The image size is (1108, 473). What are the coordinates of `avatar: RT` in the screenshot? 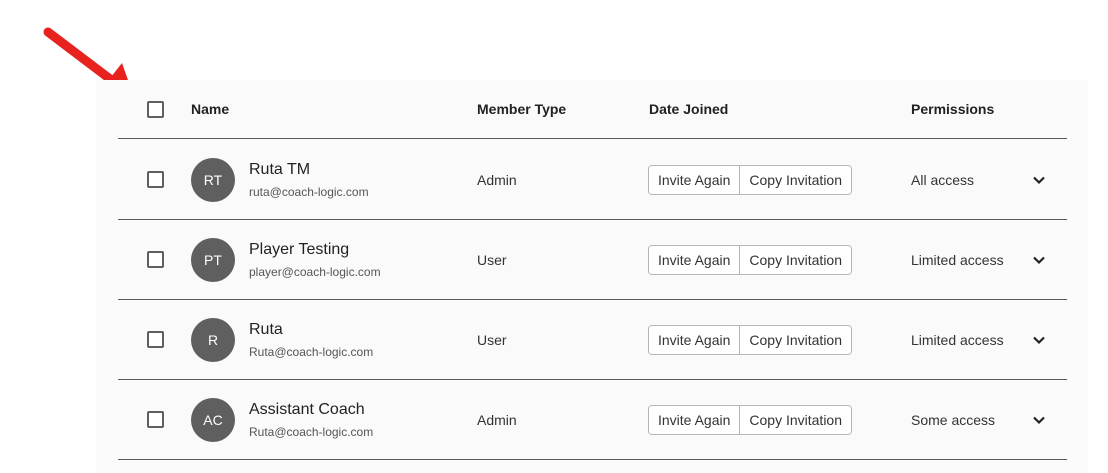 It's located at (213, 179).